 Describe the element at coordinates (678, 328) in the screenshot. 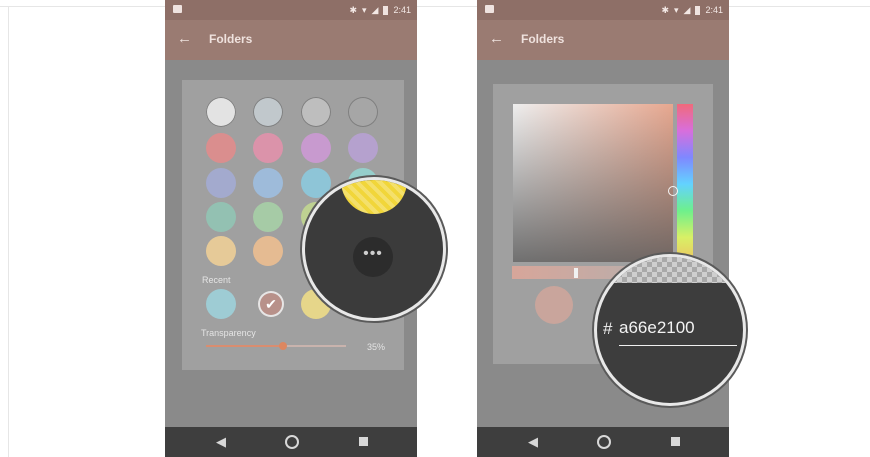

I see `hex-color-input` at that location.